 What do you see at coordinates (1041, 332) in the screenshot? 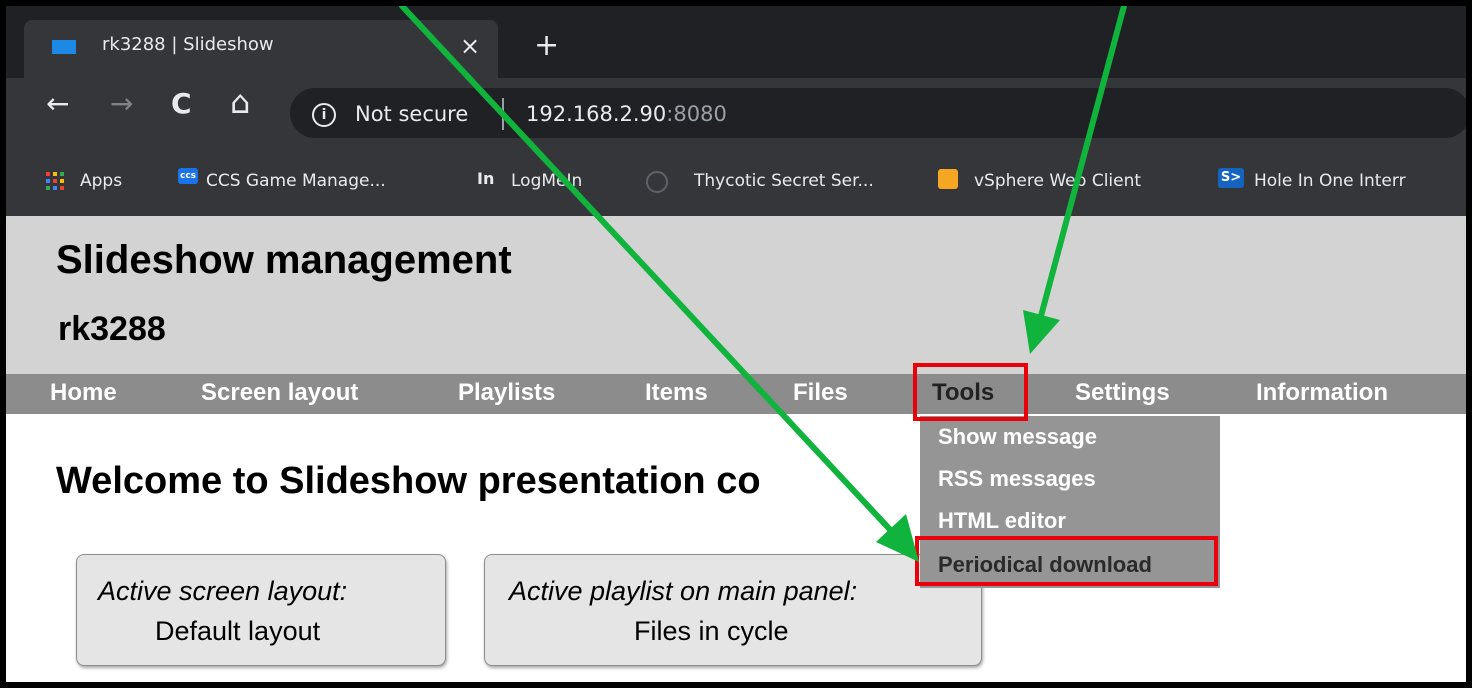
I see `arrowhead-tools` at bounding box center [1041, 332].